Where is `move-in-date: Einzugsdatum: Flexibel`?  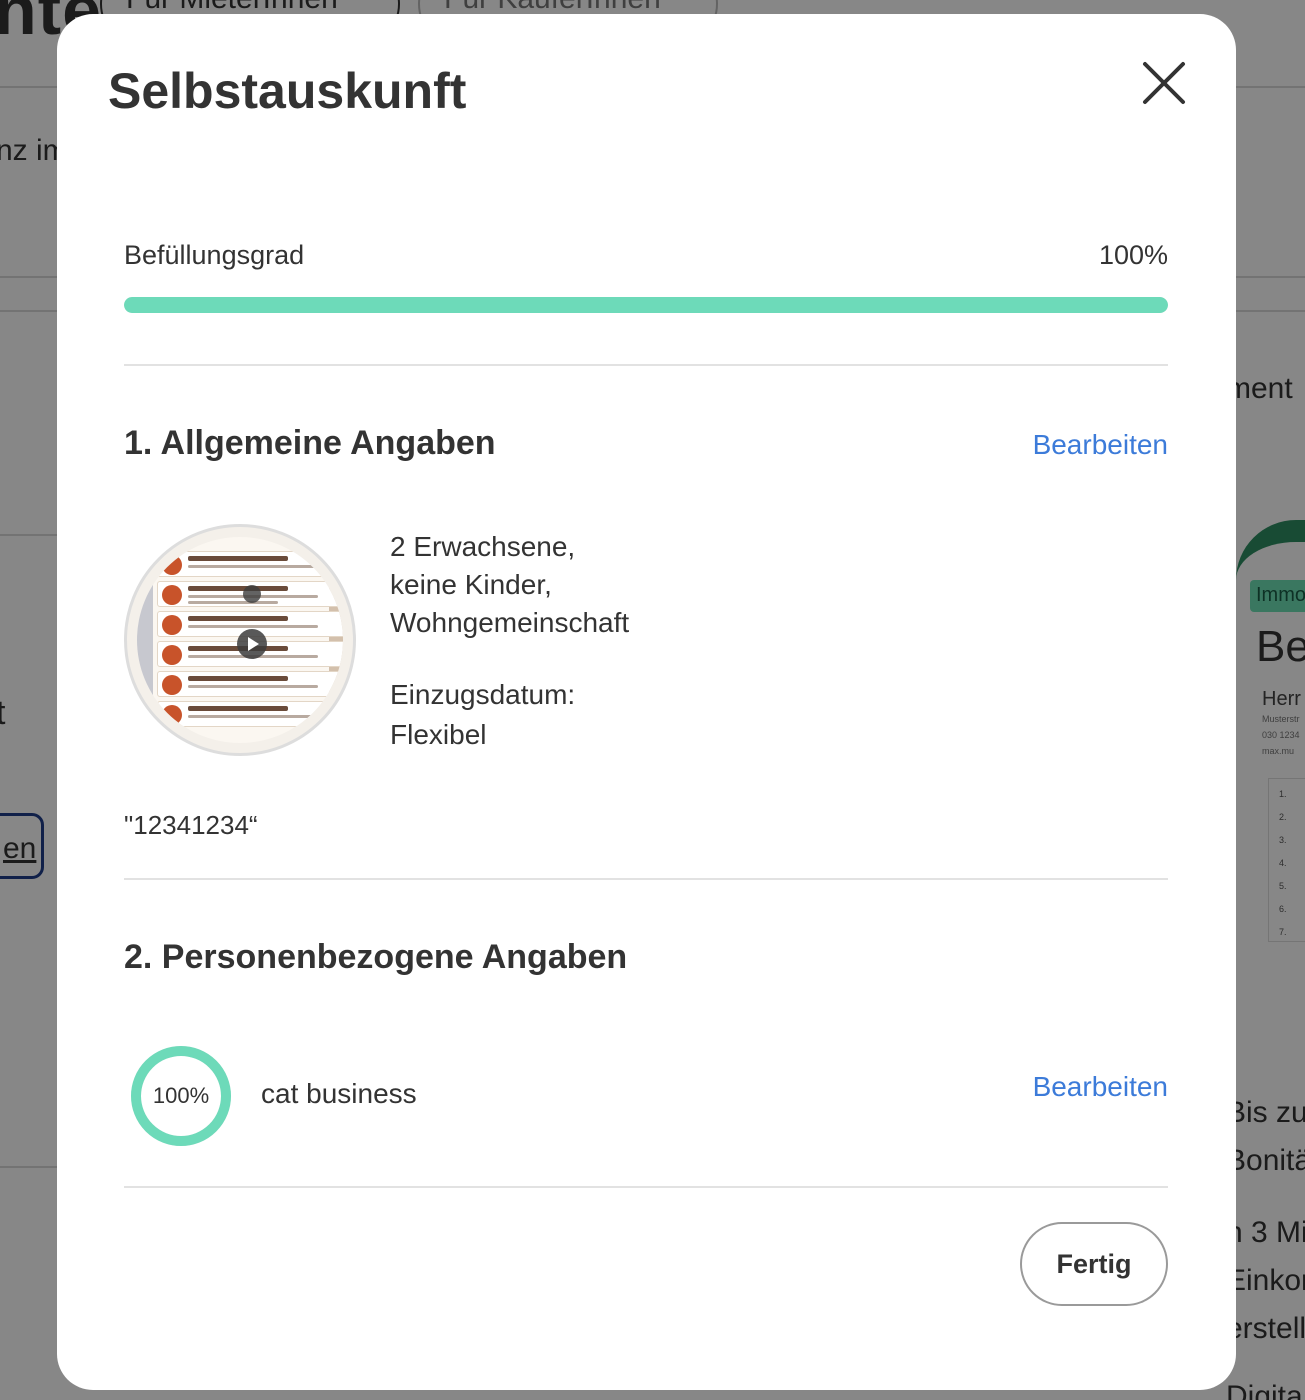
move-in-date: Einzugsdatum: Flexibel is located at coordinates (482, 715).